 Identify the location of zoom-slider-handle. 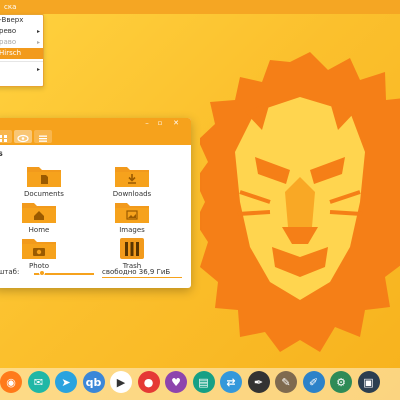
(42, 273).